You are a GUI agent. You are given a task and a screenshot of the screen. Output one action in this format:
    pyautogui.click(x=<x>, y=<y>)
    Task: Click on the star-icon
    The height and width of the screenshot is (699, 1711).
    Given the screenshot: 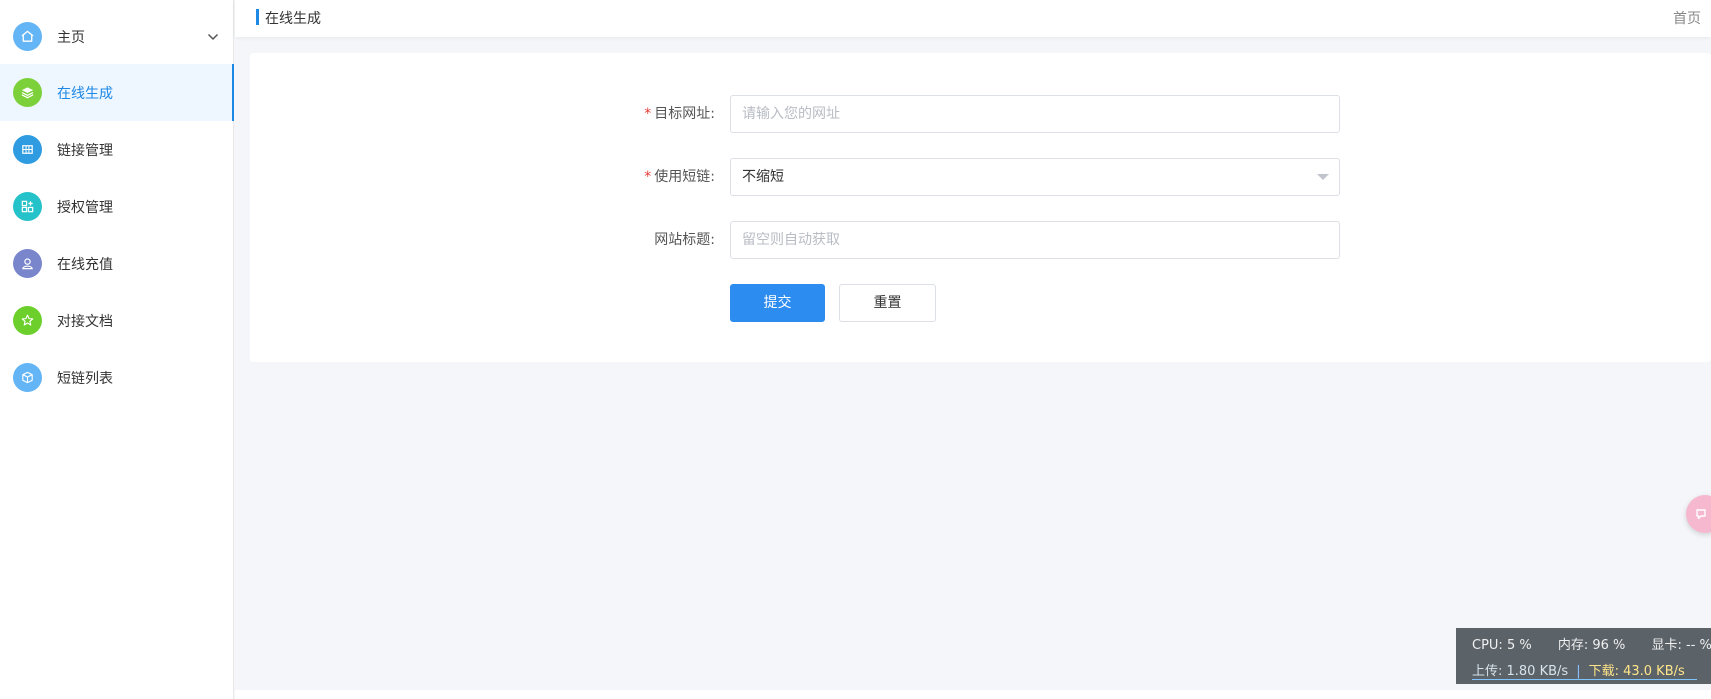 What is the action you would take?
    pyautogui.click(x=27, y=320)
    